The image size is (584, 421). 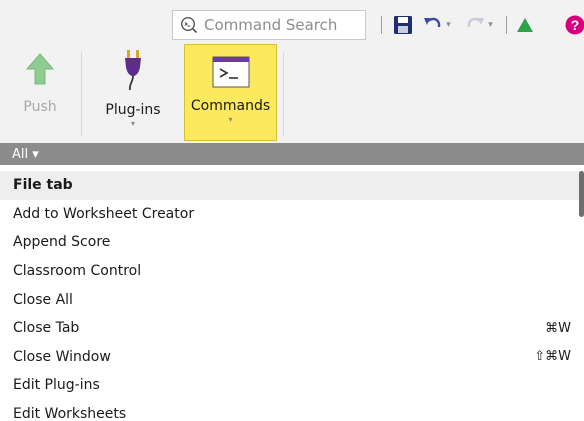 What do you see at coordinates (189, 25) in the screenshot?
I see `command-search-icon` at bounding box center [189, 25].